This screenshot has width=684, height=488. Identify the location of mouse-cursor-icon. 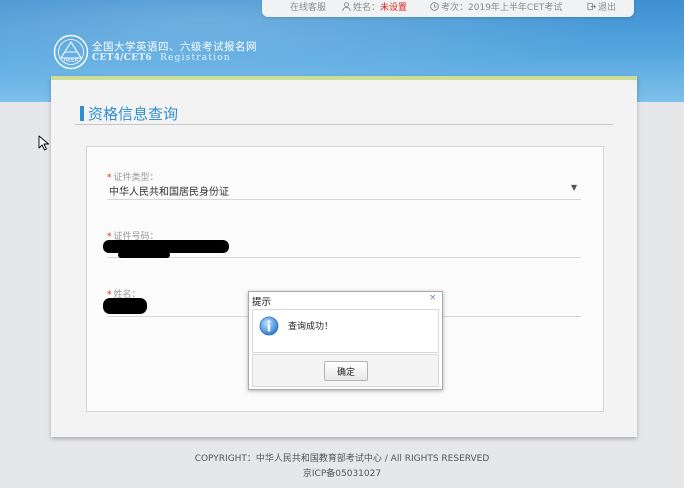
(43, 143).